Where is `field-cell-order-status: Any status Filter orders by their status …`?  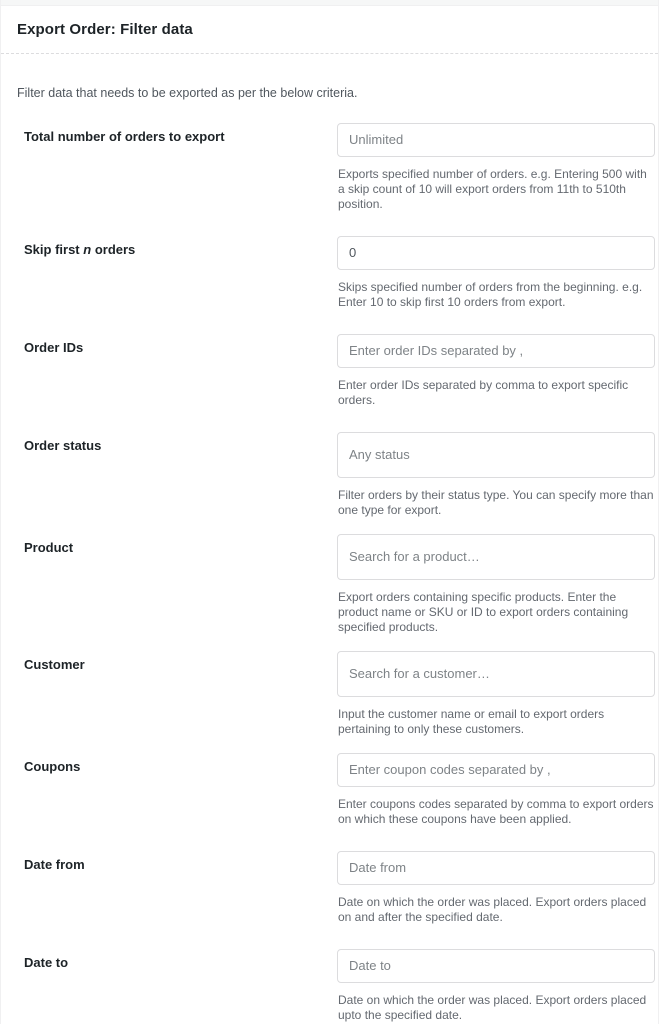
field-cell-order-status: Any status Filter orders by their status … is located at coordinates (496, 473).